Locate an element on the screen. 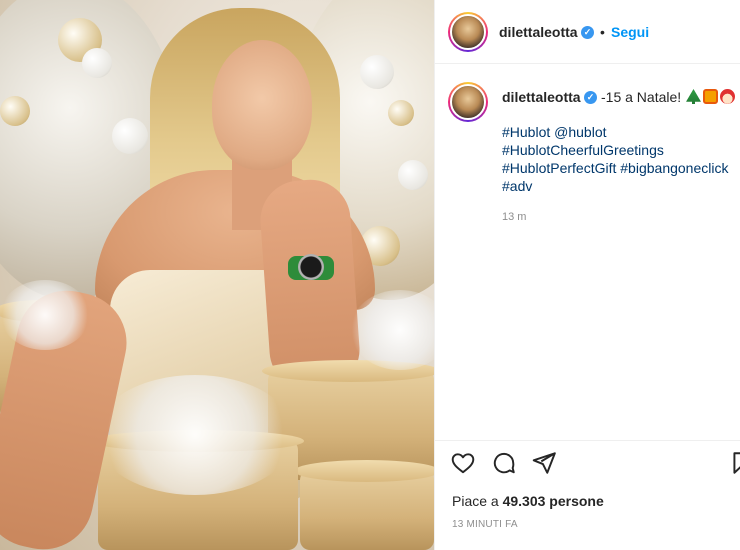  post-timestamp: 13 MINUTI FA is located at coordinates (485, 524).